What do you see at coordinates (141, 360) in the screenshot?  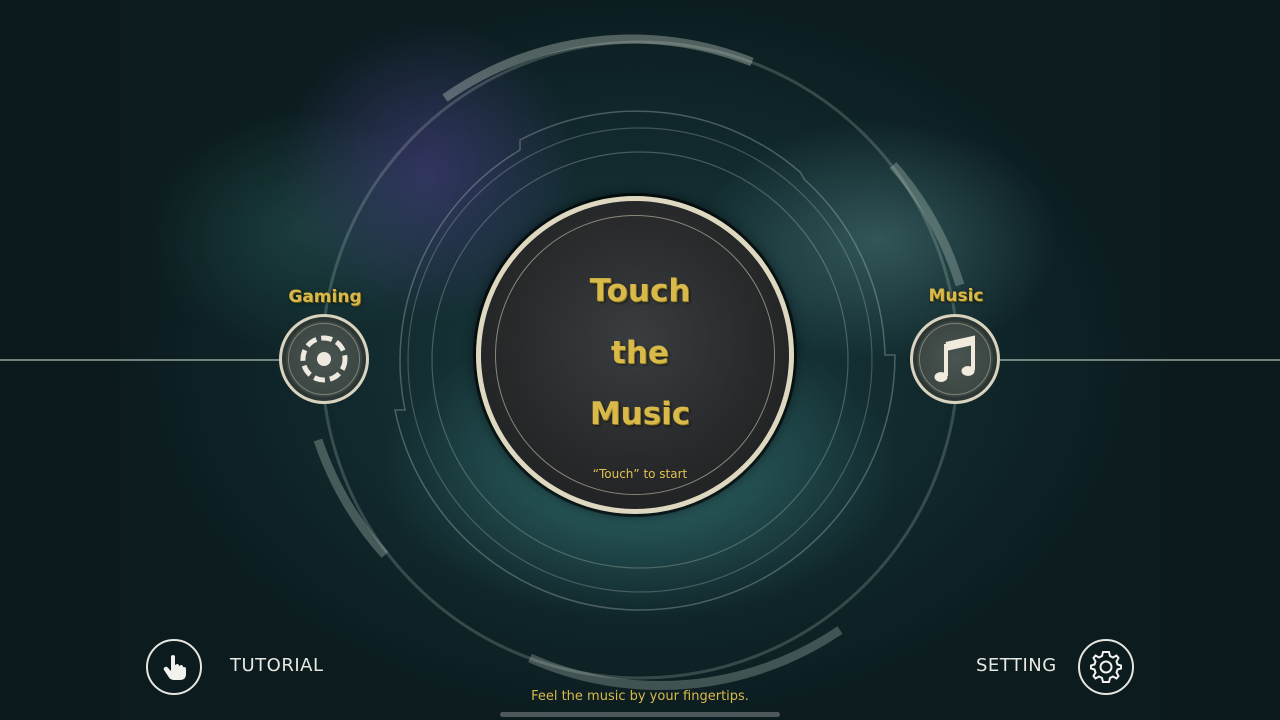 I see `left-connector-line` at bounding box center [141, 360].